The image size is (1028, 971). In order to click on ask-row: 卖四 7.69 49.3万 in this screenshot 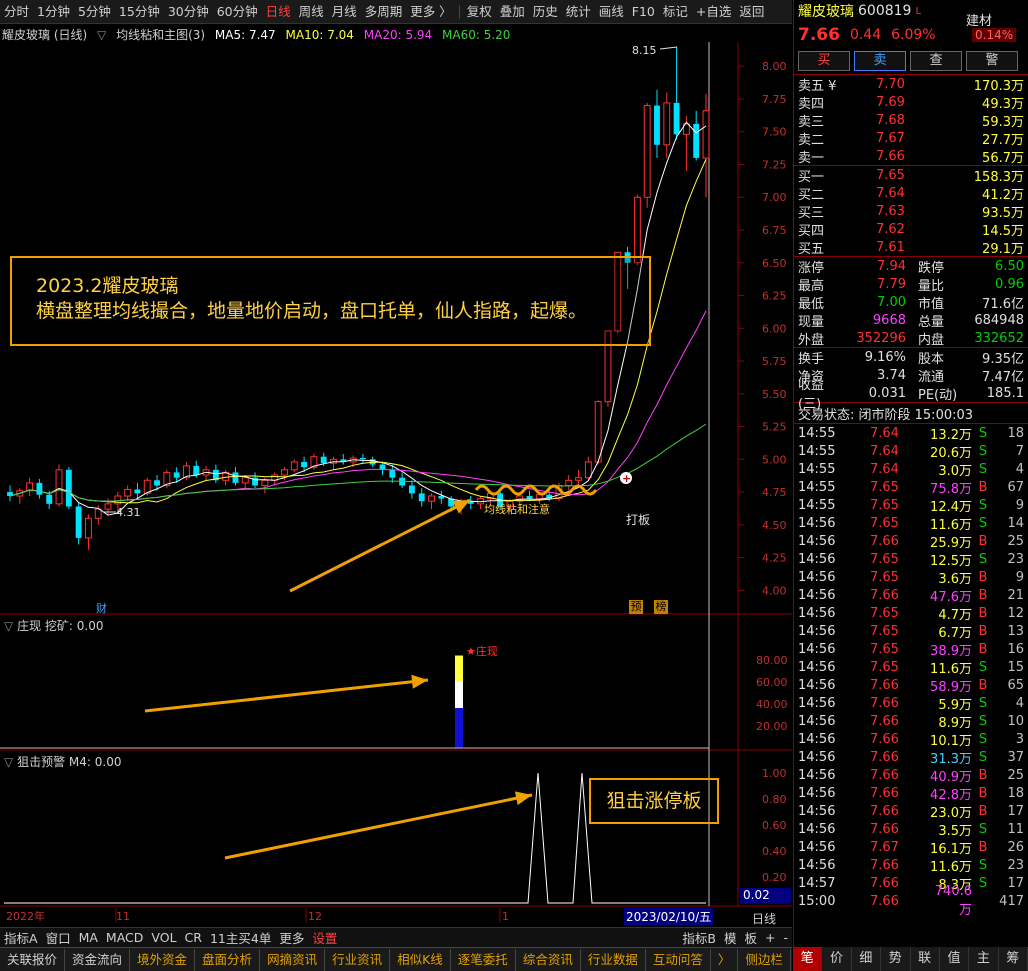, I will do `click(911, 102)`.